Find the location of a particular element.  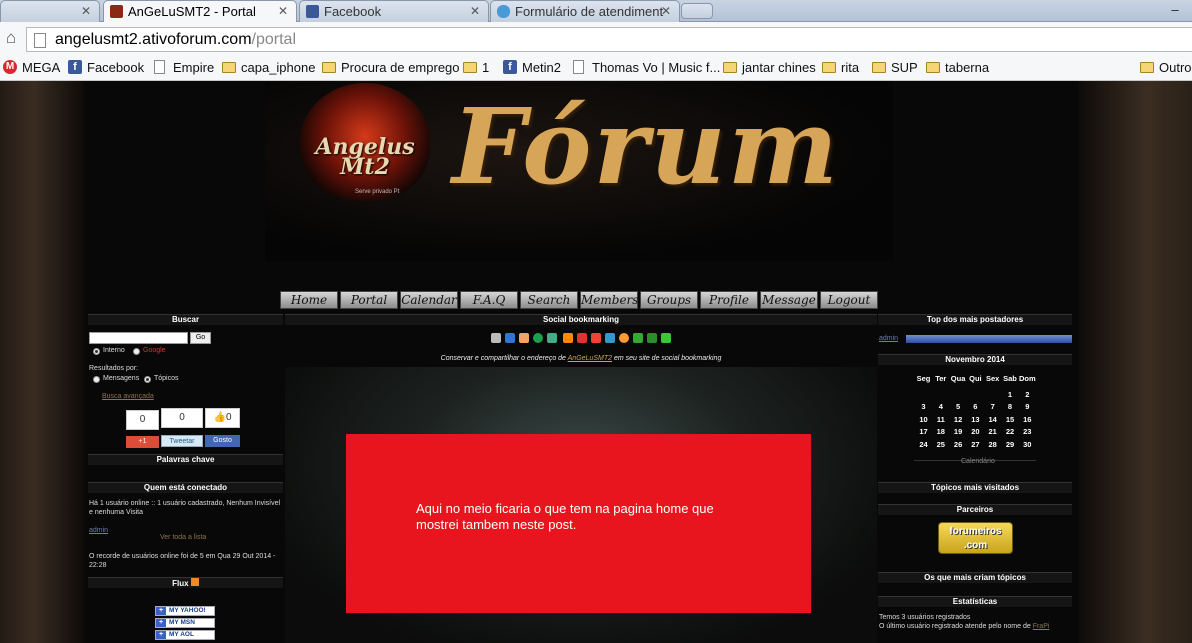

calendar-day: 11 is located at coordinates (940, 419).